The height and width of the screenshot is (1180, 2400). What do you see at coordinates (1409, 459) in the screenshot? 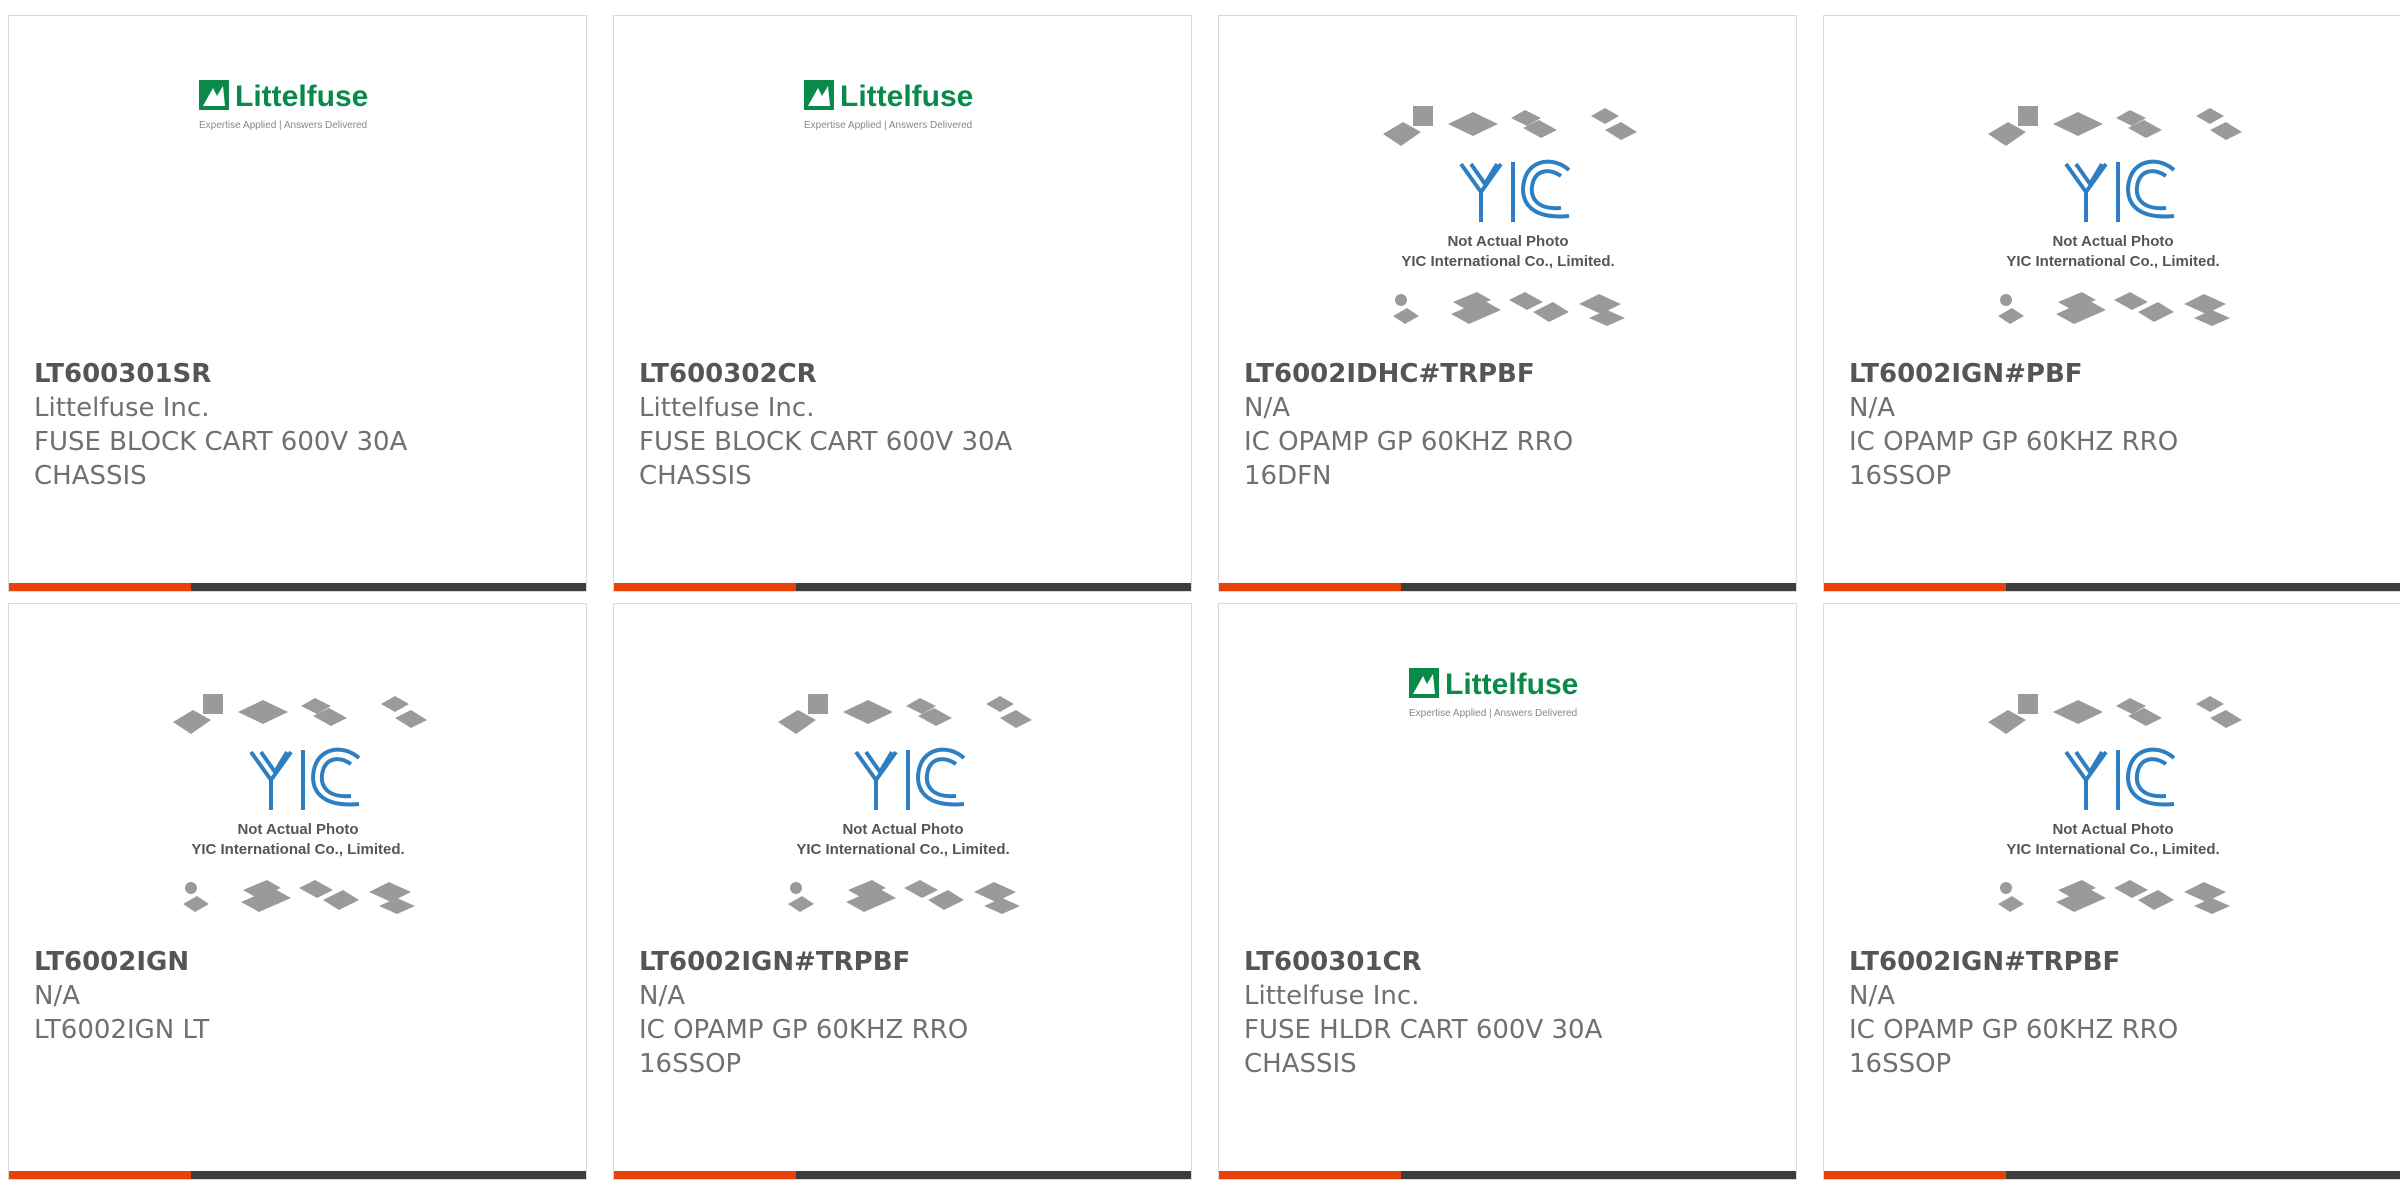
I see `description: IC OPAMP GP 60KHZ RRO 16DFN` at bounding box center [1409, 459].